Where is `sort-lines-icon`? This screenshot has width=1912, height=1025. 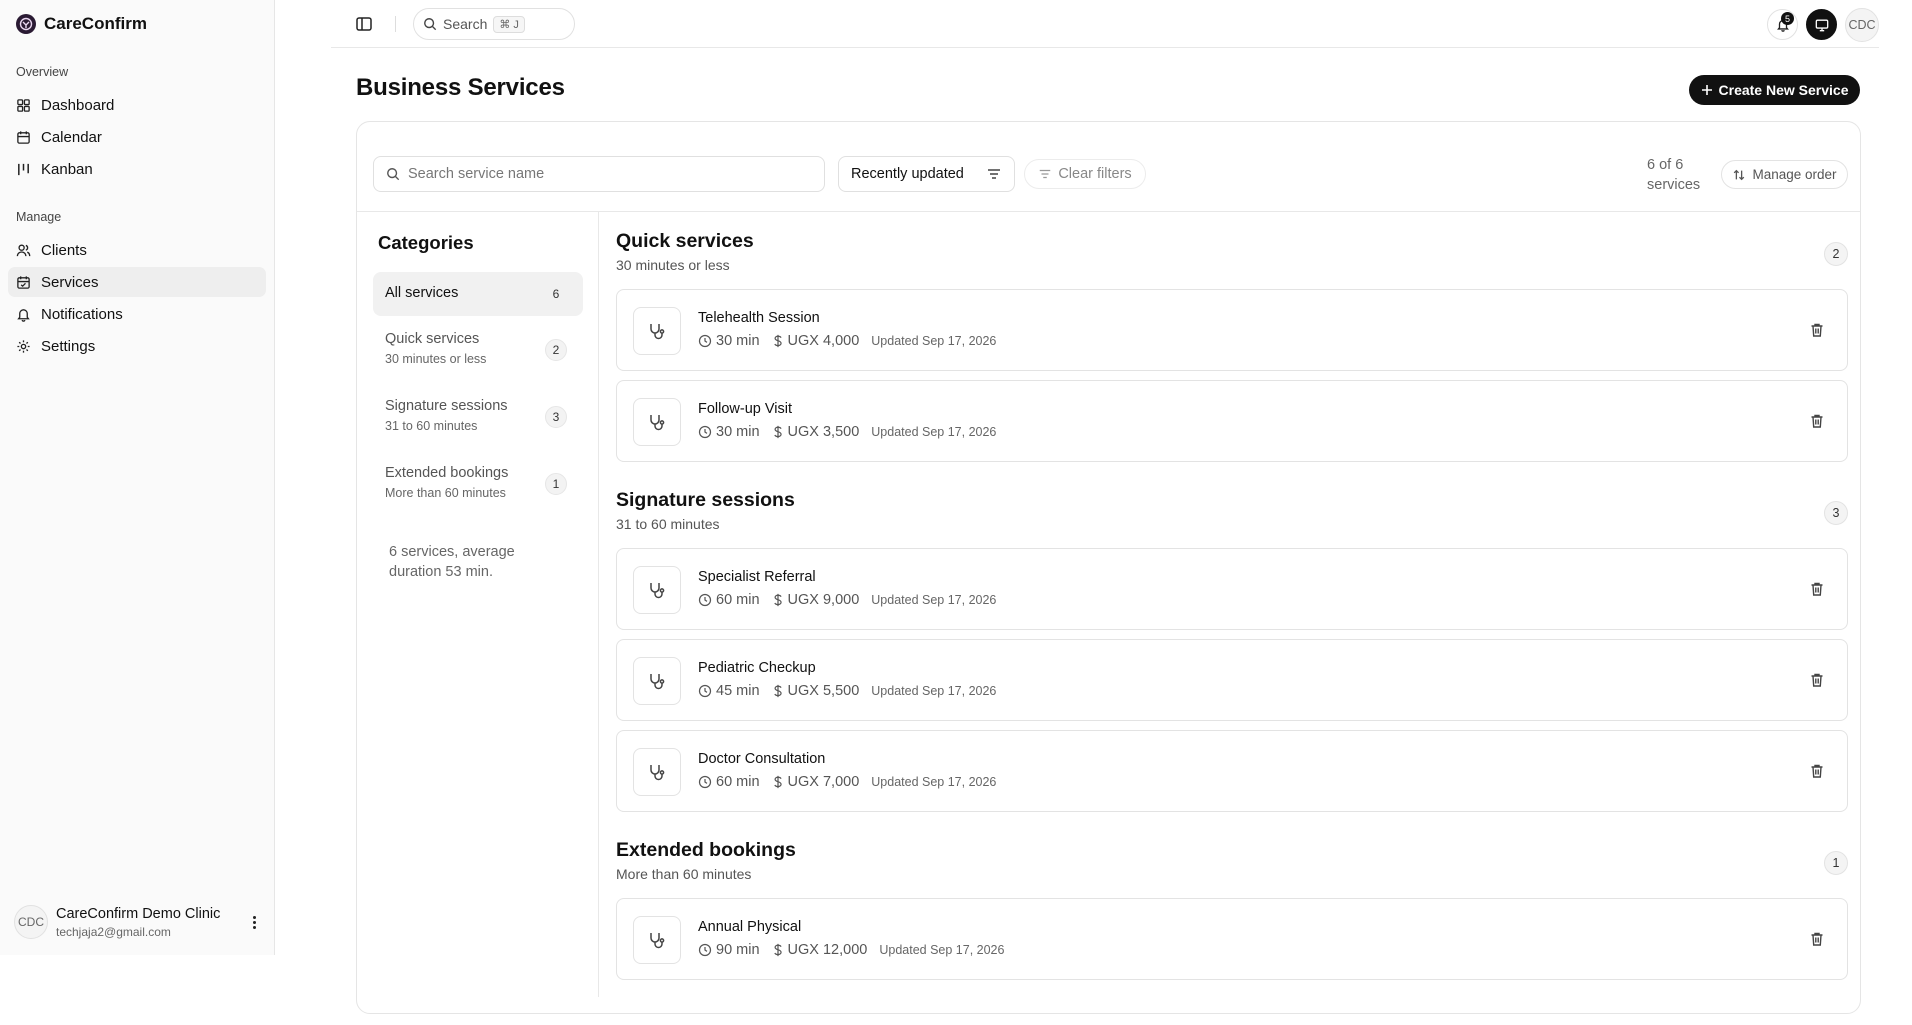
sort-lines-icon is located at coordinates (994, 174).